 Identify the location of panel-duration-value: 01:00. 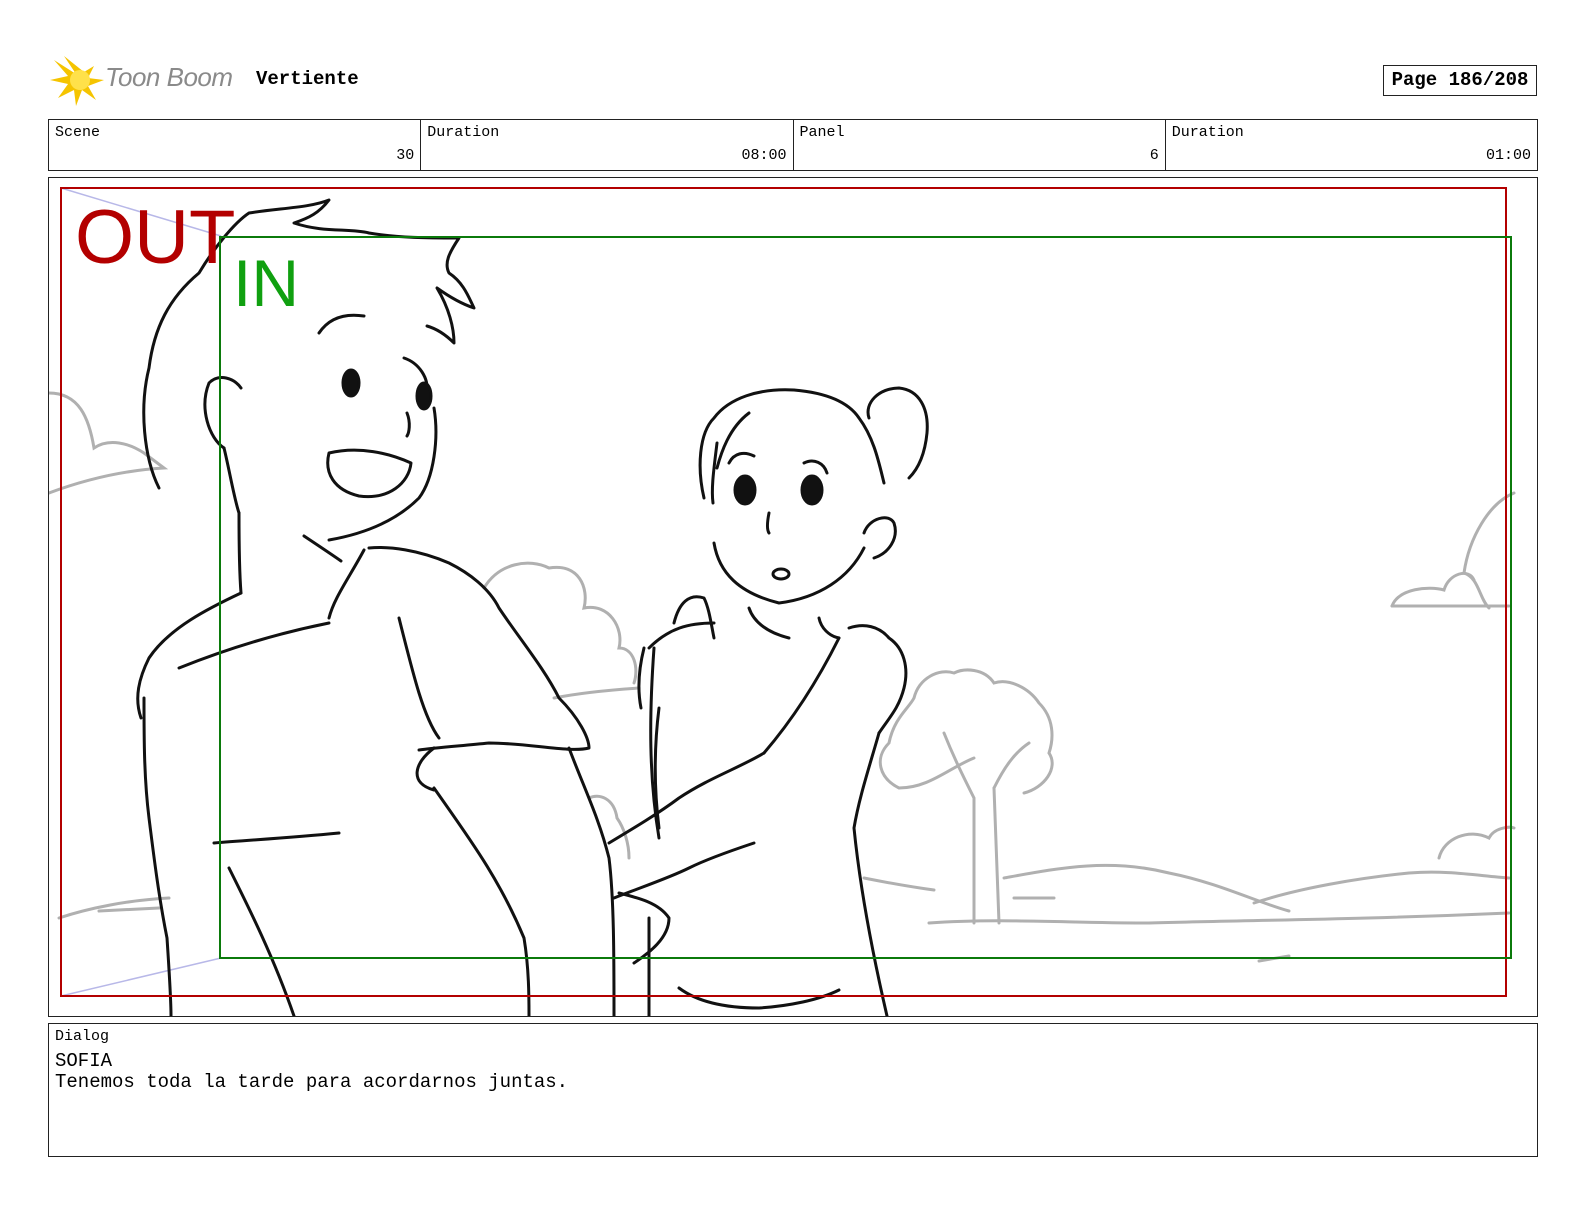
(1508, 155).